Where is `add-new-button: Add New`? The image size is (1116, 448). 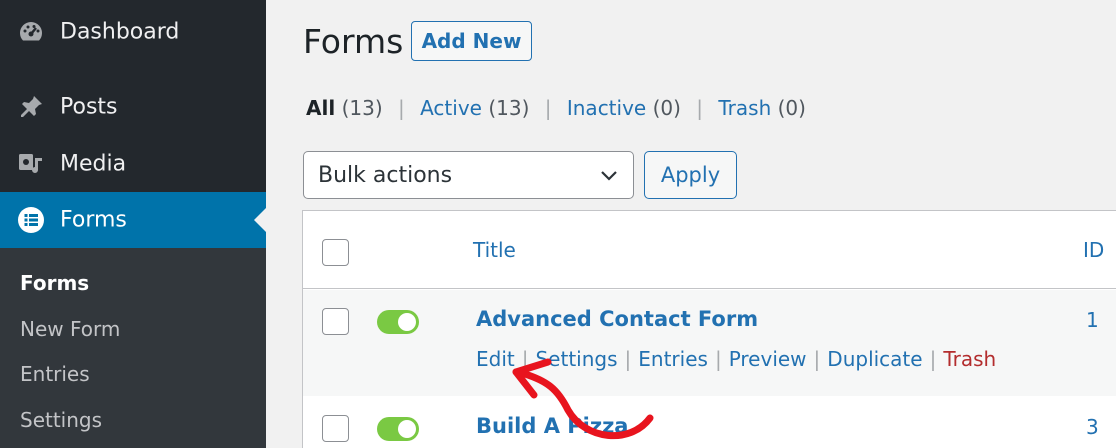 add-new-button: Add New is located at coordinates (471, 41).